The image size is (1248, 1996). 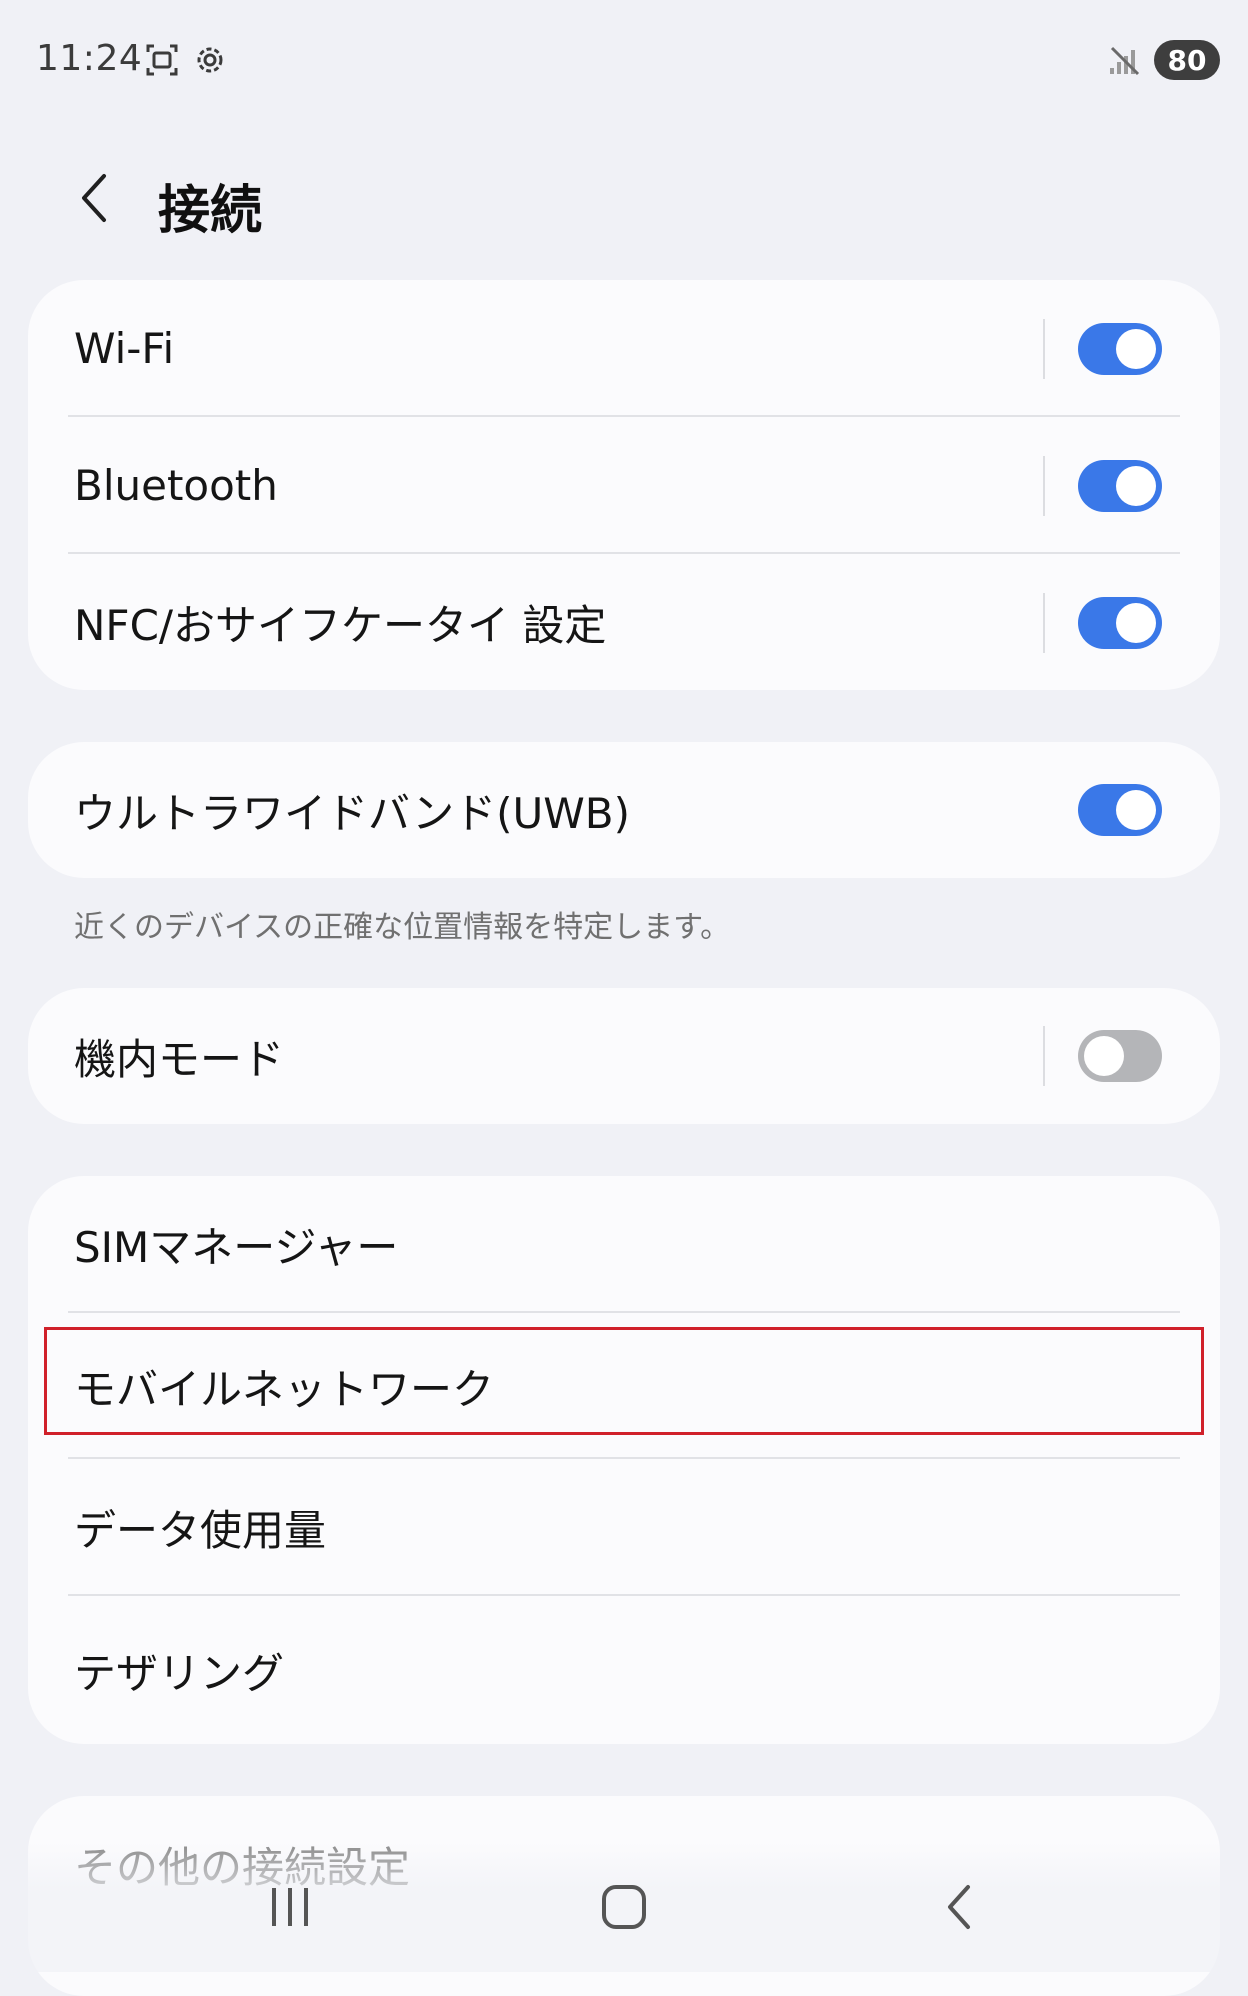 I want to click on airplane-mode-toggle, so click(x=1120, y=1056).